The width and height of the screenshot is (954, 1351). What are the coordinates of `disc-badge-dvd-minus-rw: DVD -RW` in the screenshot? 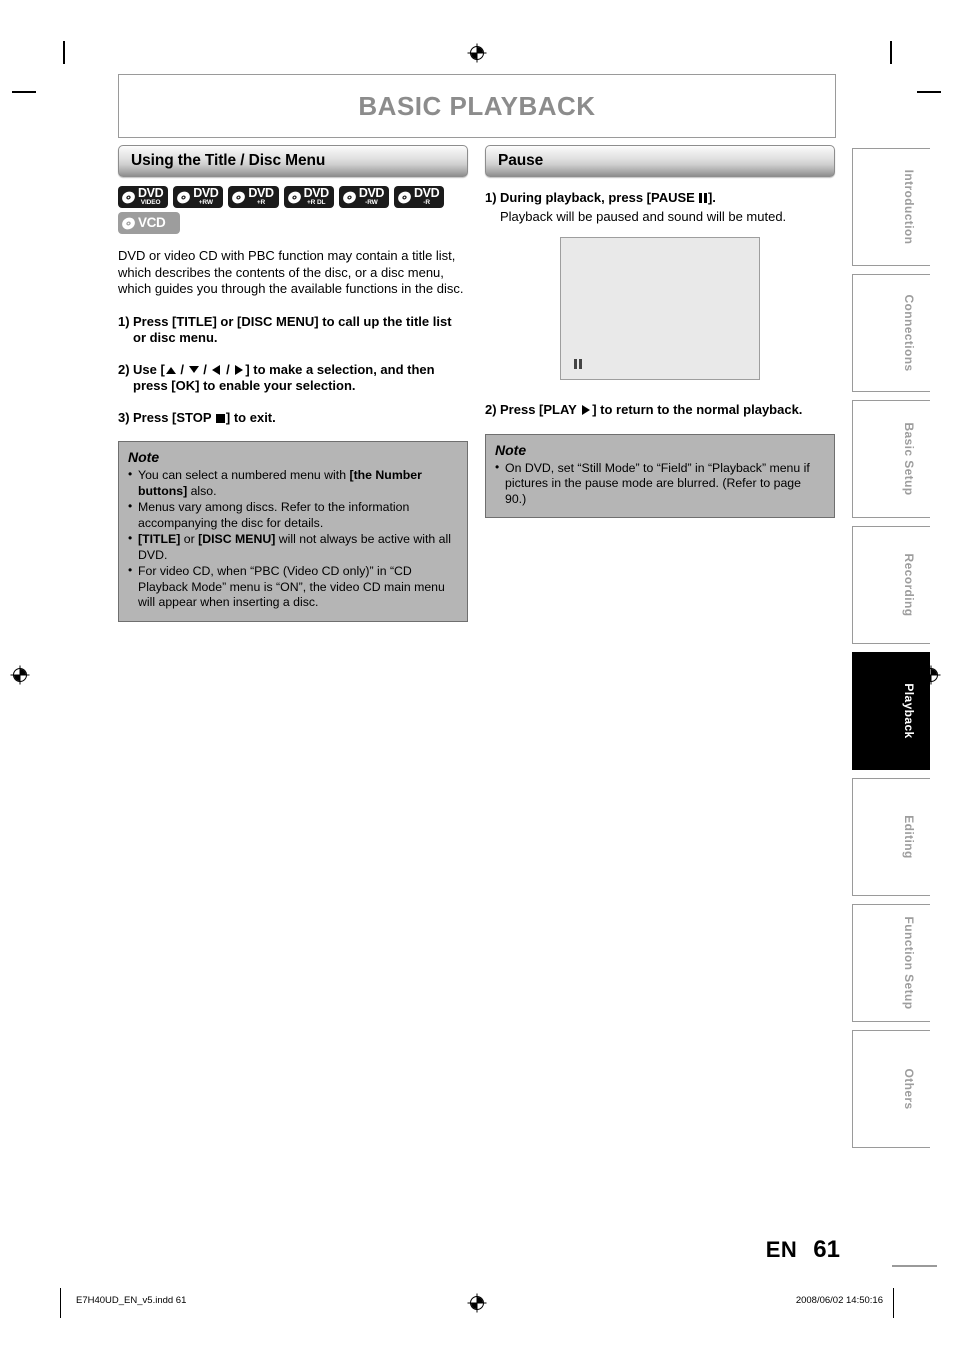 It's located at (364, 197).